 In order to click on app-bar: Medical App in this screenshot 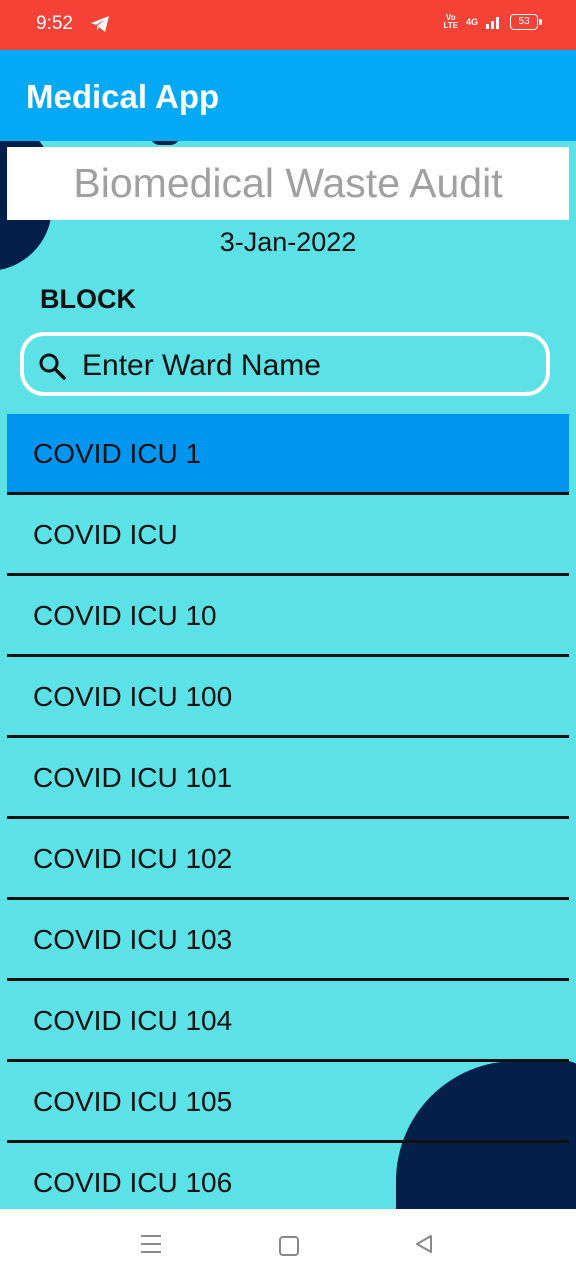, I will do `click(288, 95)`.